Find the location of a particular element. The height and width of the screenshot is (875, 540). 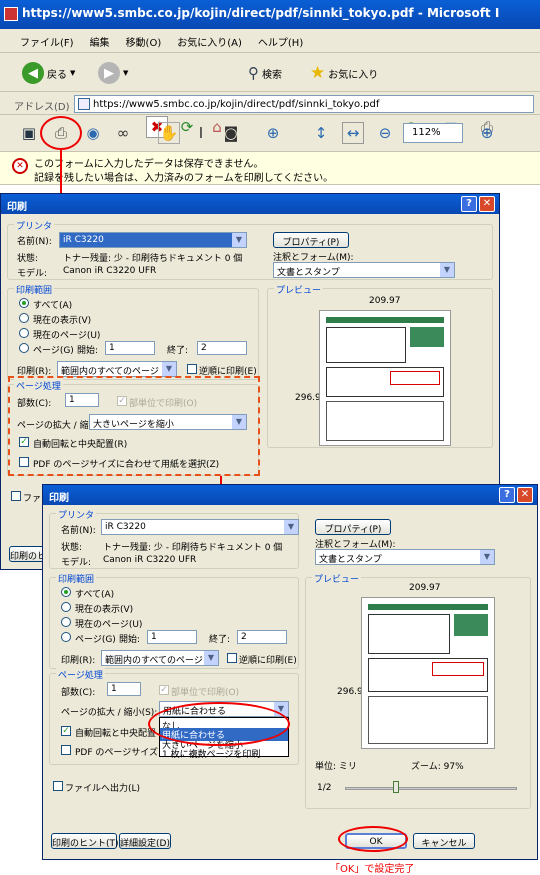

find-binoculars-icon: ∞ is located at coordinates (123, 133).